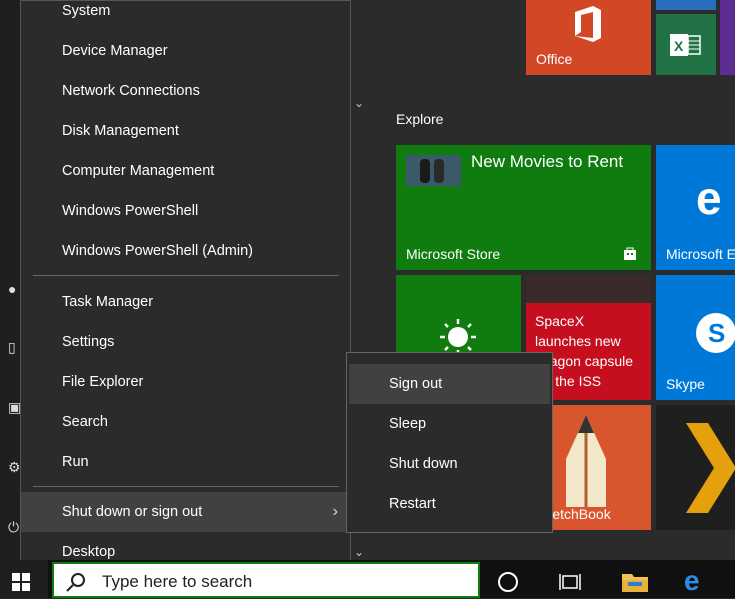 The image size is (735, 599). What do you see at coordinates (185, 51) in the screenshot?
I see `menu-item-device-manager: Device Manager` at bounding box center [185, 51].